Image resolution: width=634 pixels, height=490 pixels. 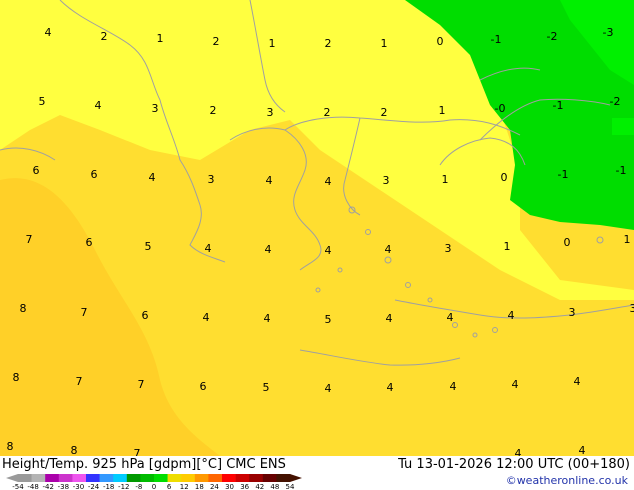 What do you see at coordinates (514, 464) in the screenshot?
I see `map-datetime: Tu 13-01-2026 12:00 UTC (00+180)` at bounding box center [514, 464].